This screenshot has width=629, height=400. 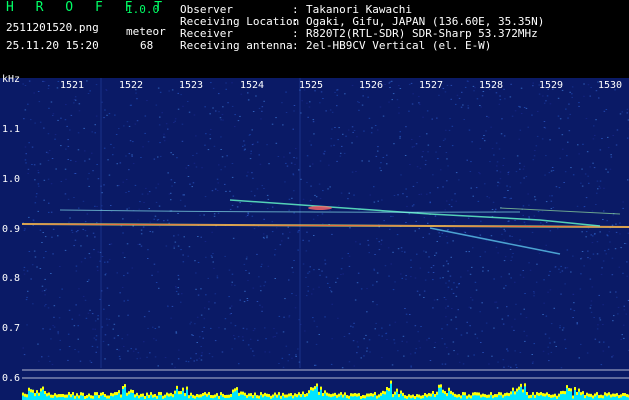 I want to click on x-tick-label: 1522, so click(x=131, y=85).